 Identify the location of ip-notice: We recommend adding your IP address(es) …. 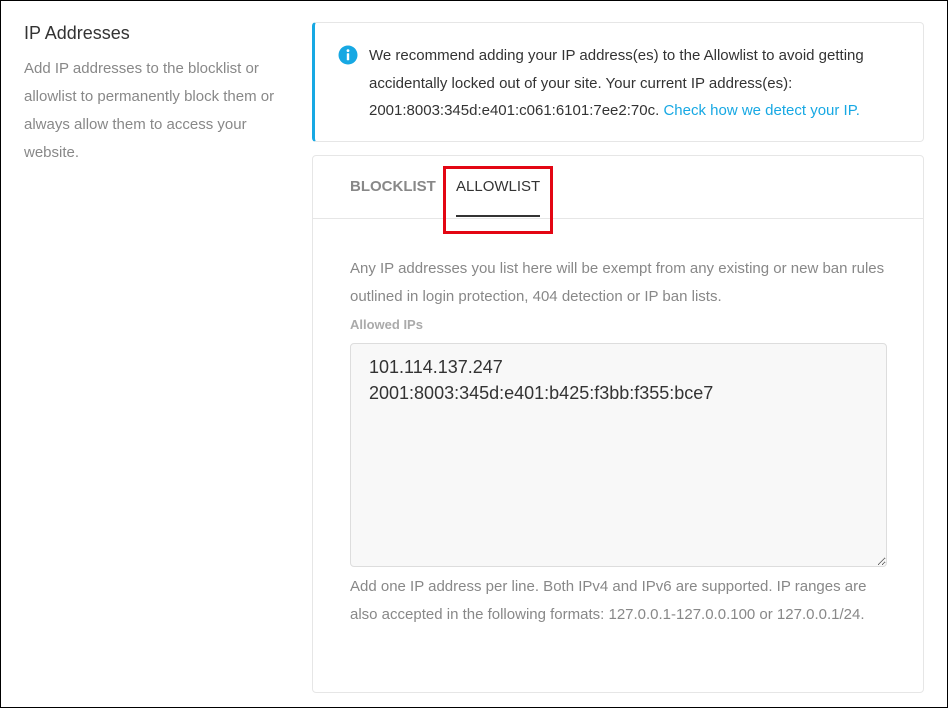
(618, 82).